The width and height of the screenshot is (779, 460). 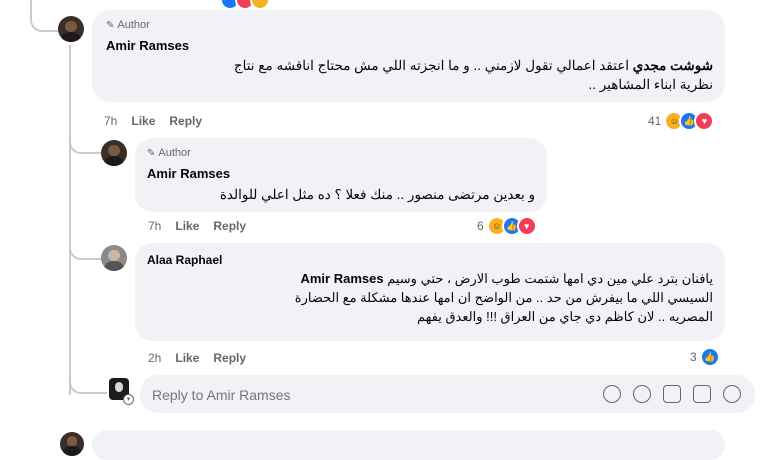 I want to click on thread-line-main, so click(x=70, y=220).